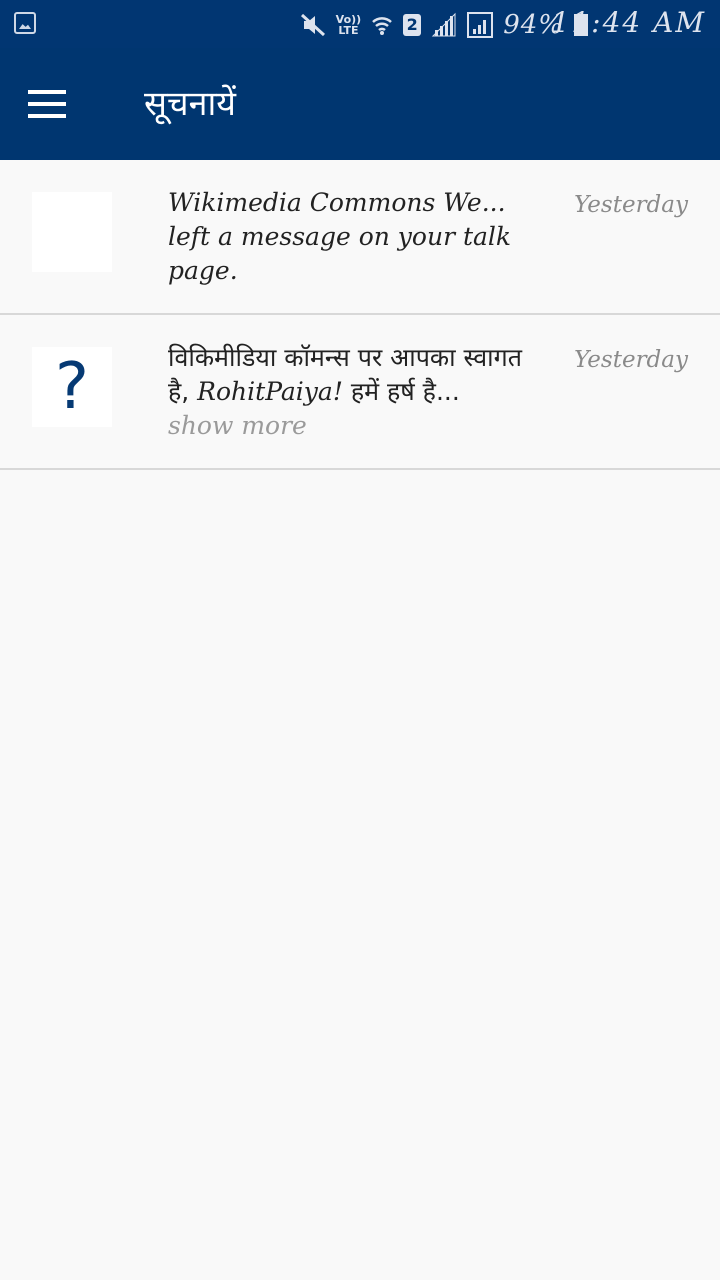 The image size is (720, 1280). I want to click on volte-icon: Vo)) LTE, so click(349, 25).